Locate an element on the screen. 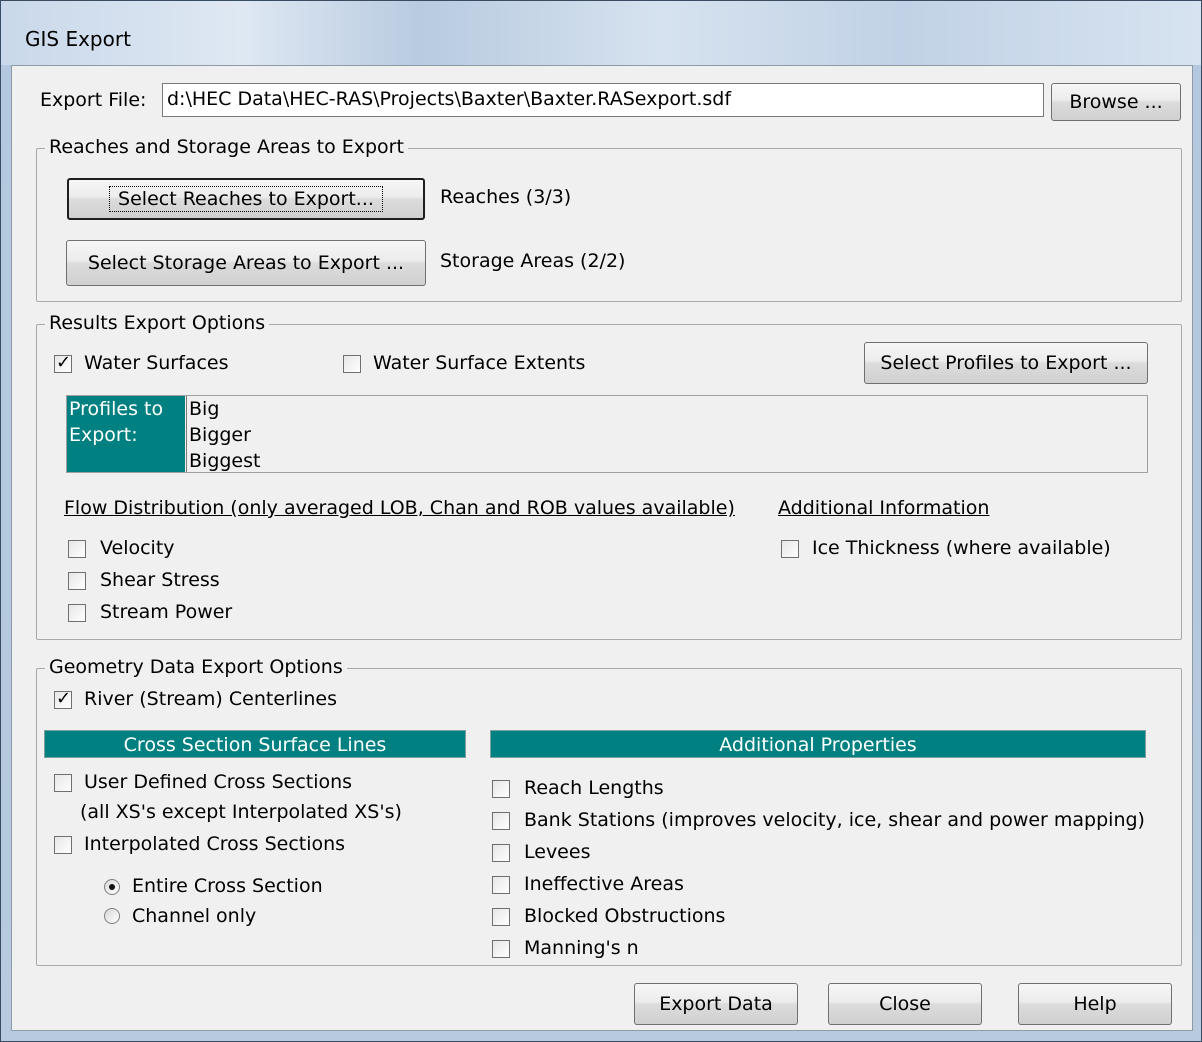 The image size is (1202, 1042). user-defined-xs-label: User Defined Cross Sections is located at coordinates (218, 782).